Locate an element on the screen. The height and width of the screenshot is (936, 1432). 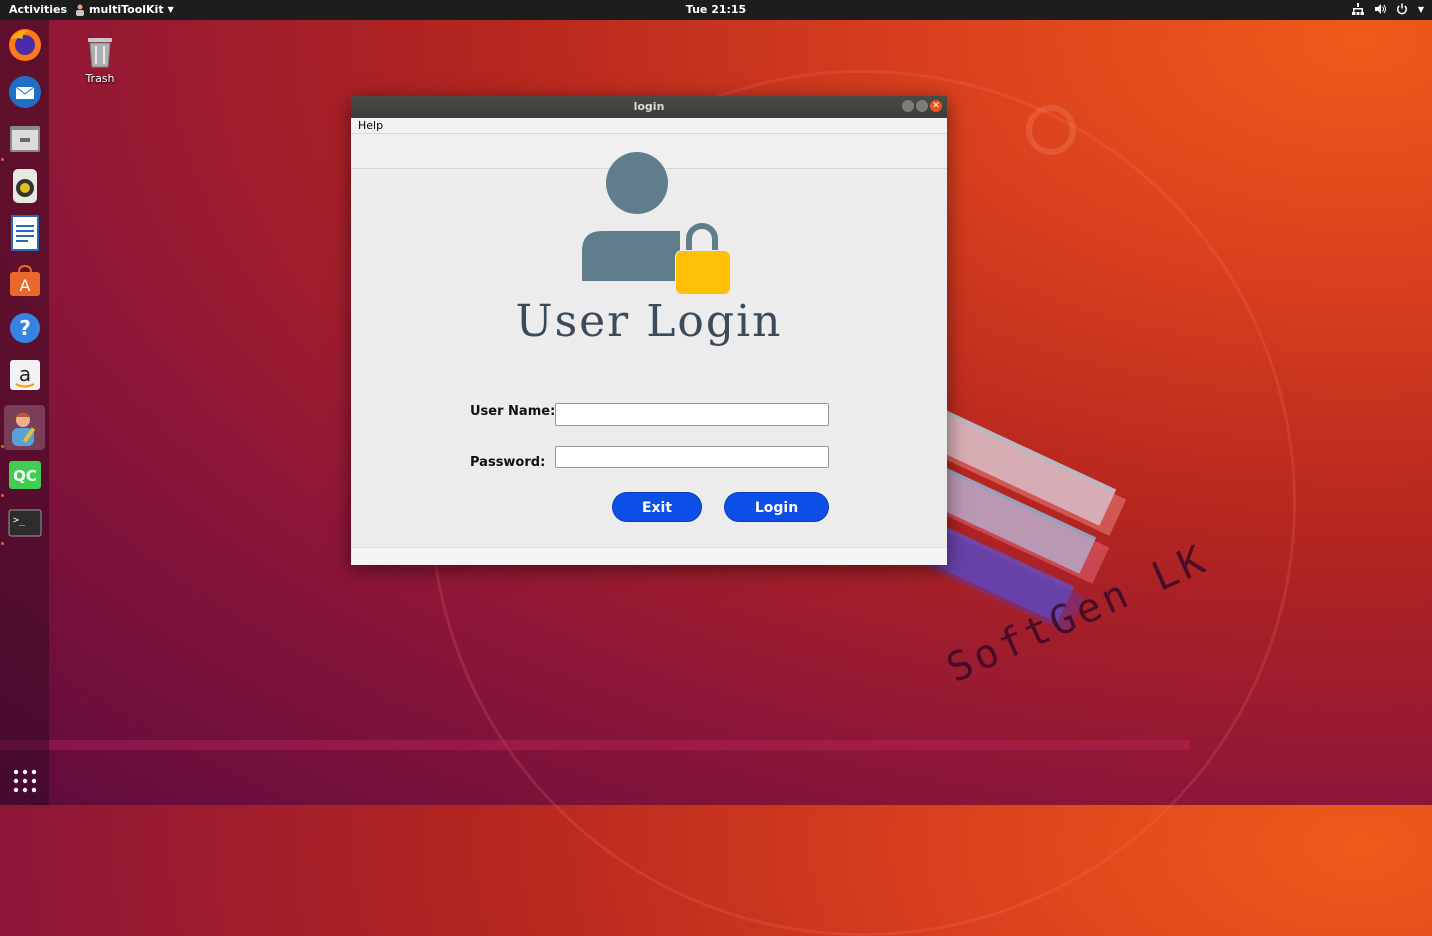
trash-label: Trash is located at coordinates (100, 78).